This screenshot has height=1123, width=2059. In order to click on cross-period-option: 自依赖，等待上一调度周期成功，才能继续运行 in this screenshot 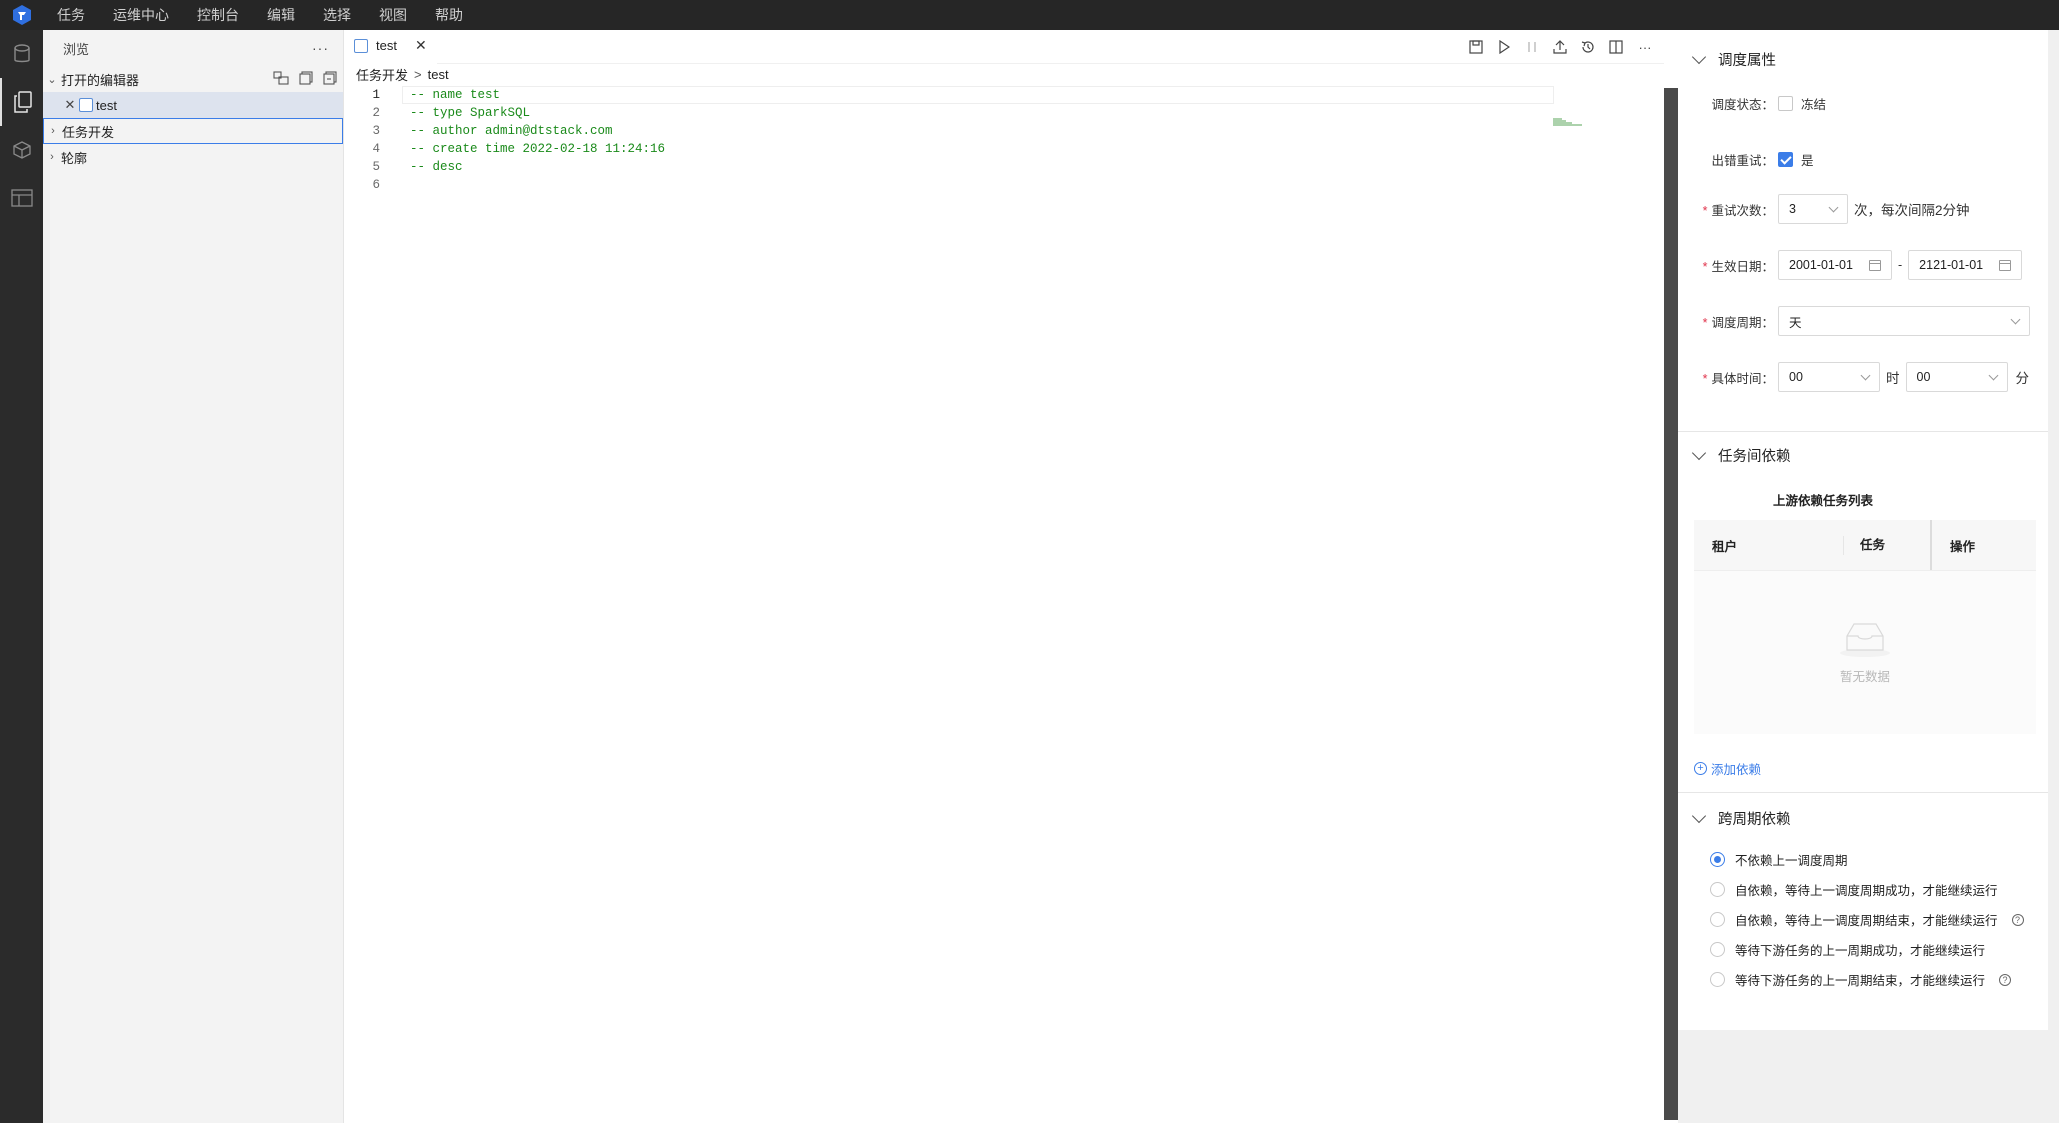, I will do `click(1854, 889)`.